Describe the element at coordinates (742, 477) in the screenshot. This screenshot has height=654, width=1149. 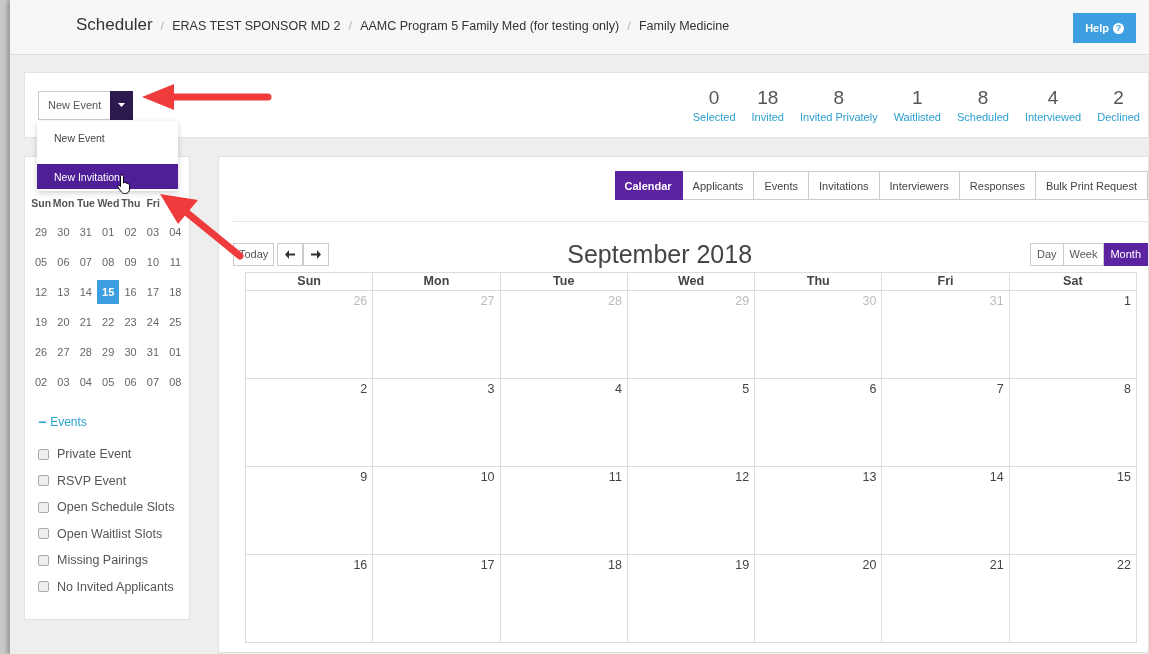
I see `day-number: 12` at that location.